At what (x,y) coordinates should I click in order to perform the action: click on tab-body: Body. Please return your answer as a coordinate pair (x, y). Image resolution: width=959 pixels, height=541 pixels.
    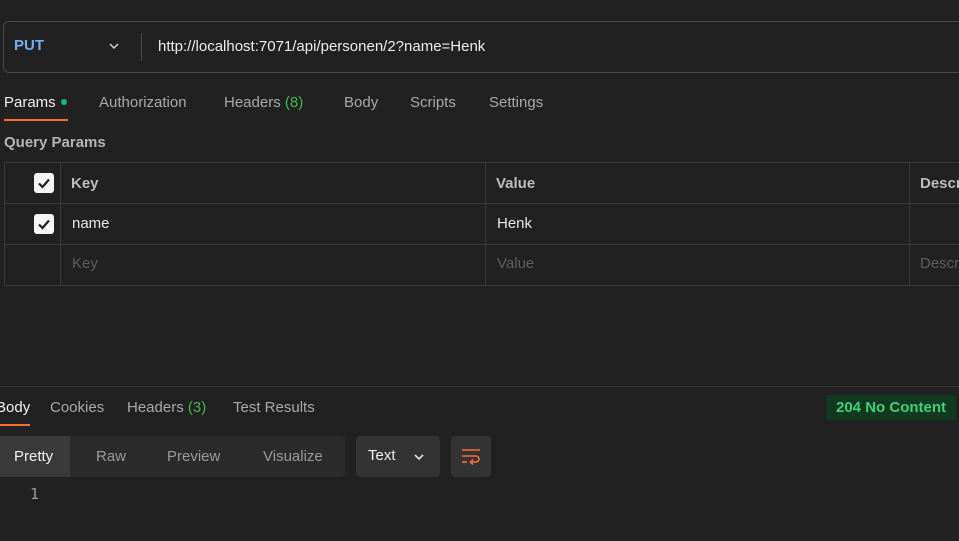
    Looking at the image, I should click on (361, 102).